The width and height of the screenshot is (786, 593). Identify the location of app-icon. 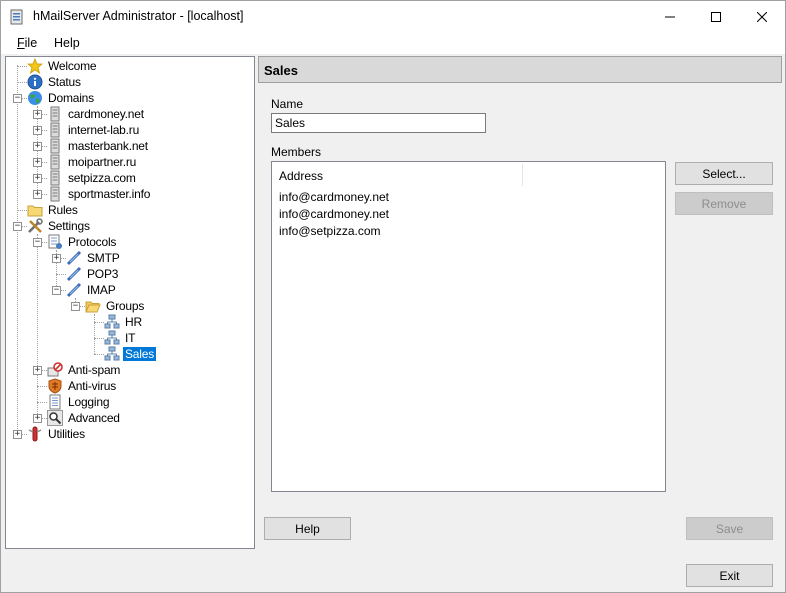
(16, 17).